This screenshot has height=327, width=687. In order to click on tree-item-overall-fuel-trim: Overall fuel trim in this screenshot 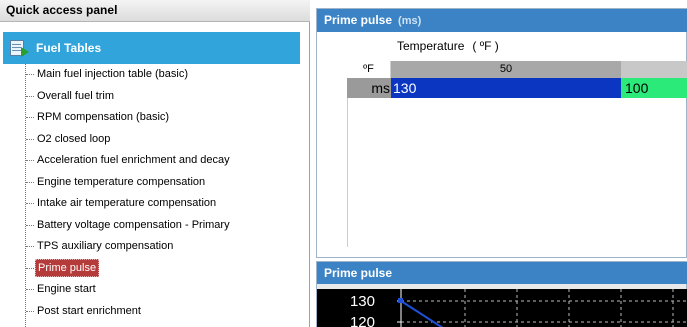, I will do `click(71, 96)`.